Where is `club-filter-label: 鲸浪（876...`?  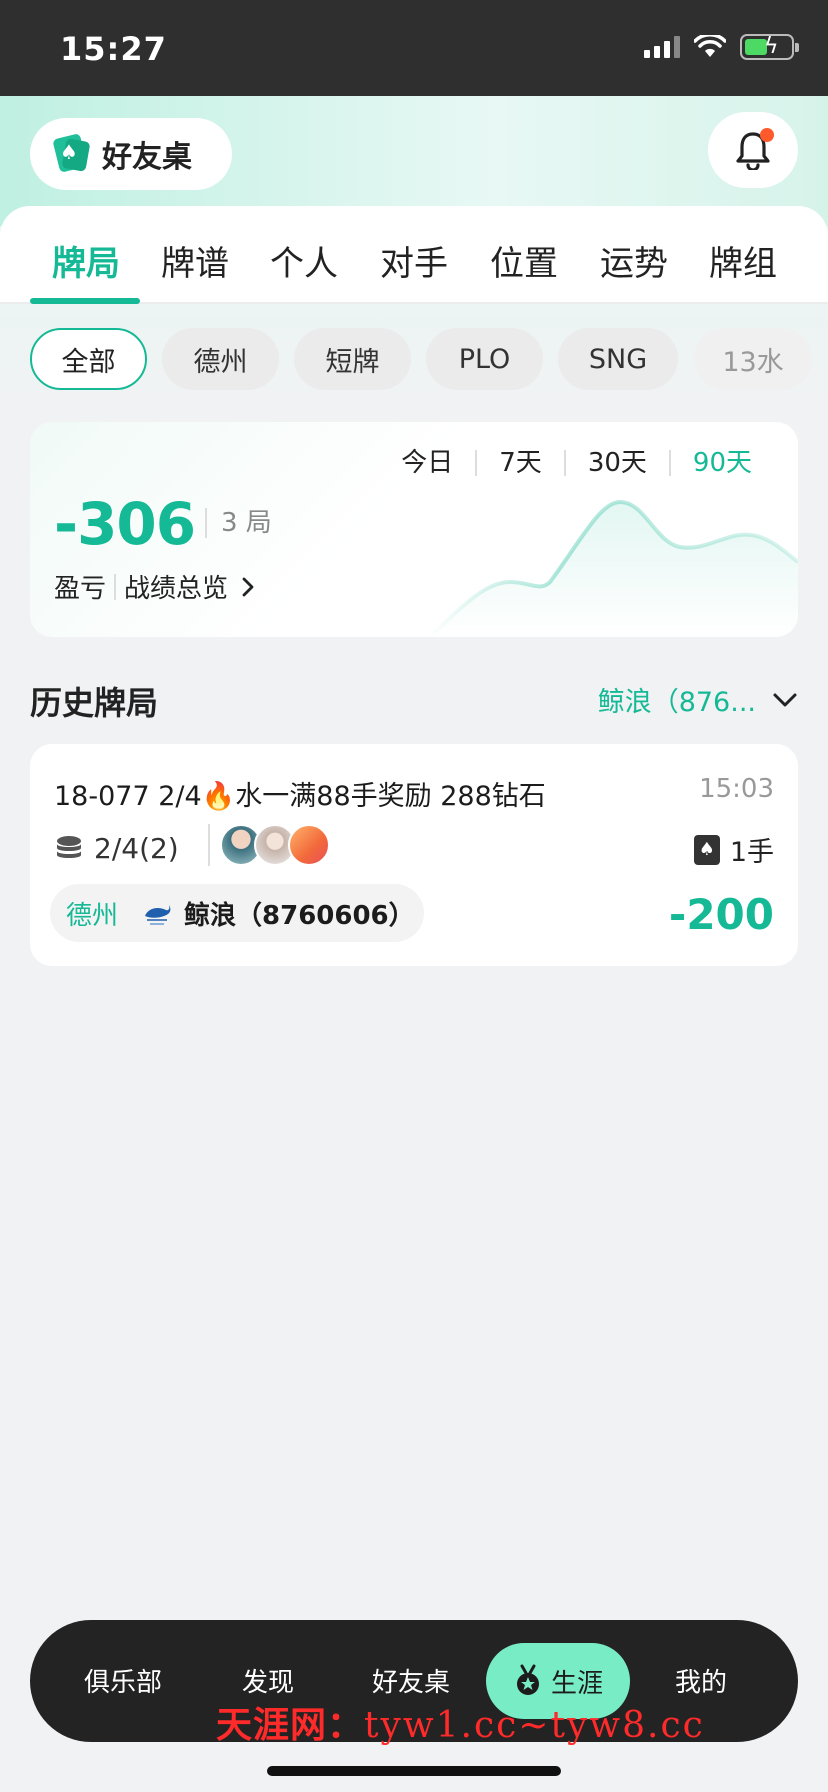
club-filter-label: 鲸浪（876... is located at coordinates (676, 702).